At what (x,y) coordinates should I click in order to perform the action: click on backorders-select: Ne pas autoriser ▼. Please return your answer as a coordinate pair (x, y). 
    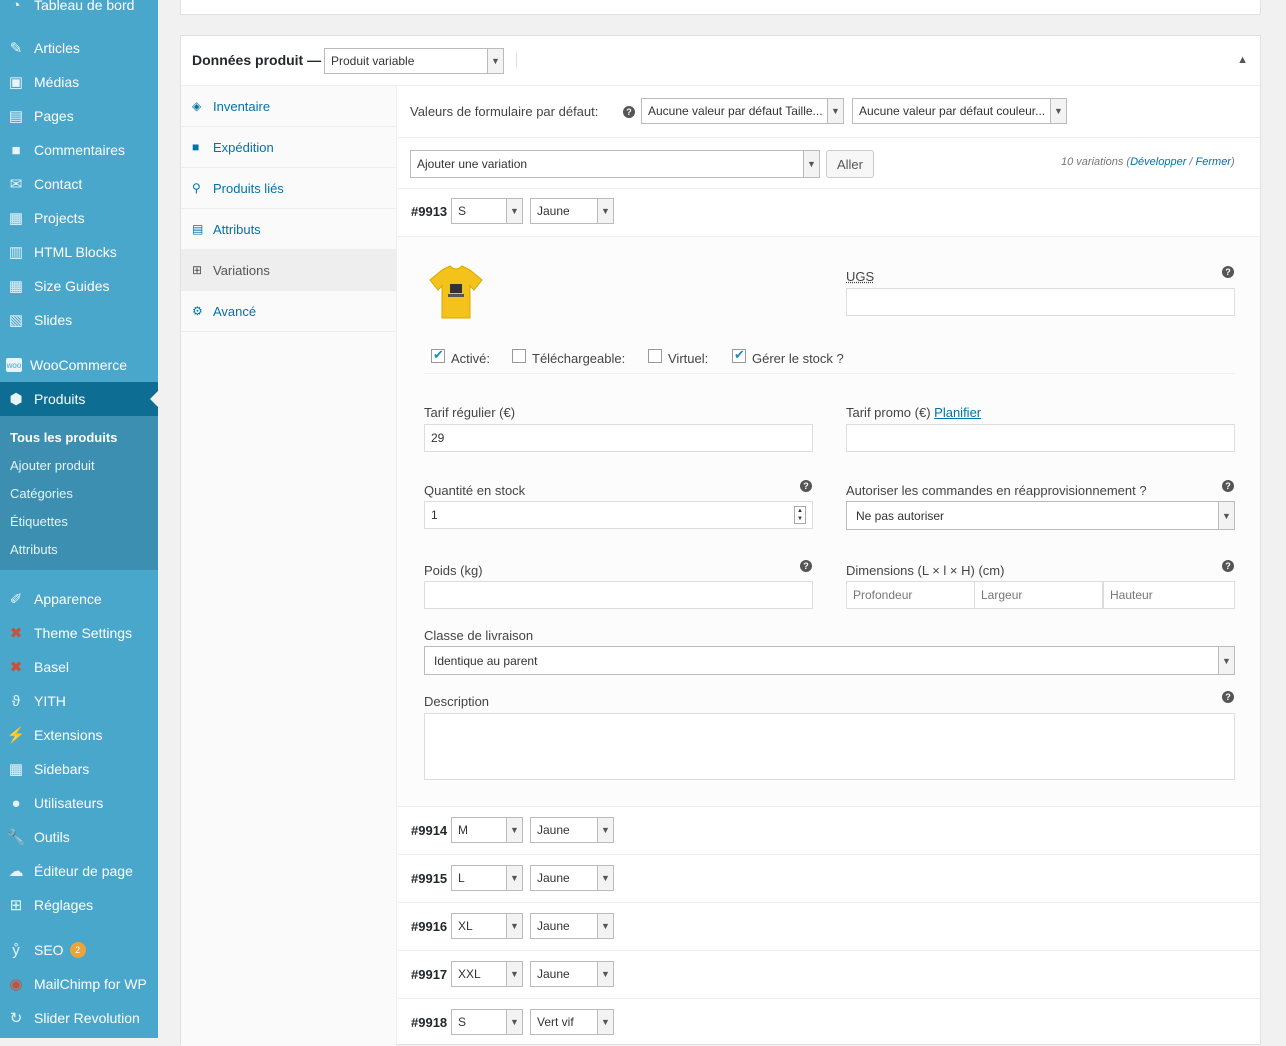
    Looking at the image, I should click on (1040, 515).